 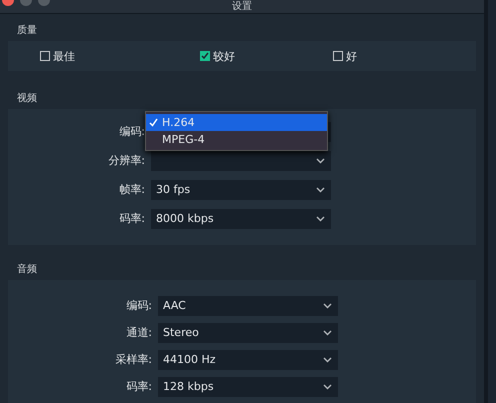 I want to click on dropdown: 8000 kbps, so click(x=241, y=218).